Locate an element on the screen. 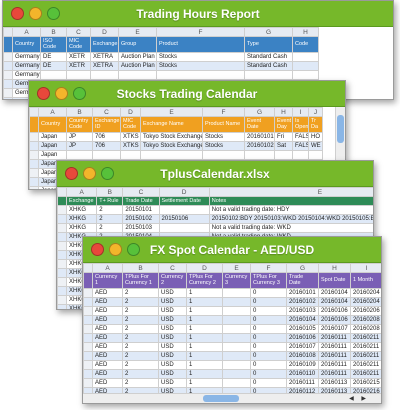 This screenshot has width=400, height=410. column-header: Event Date is located at coordinates (259, 124).